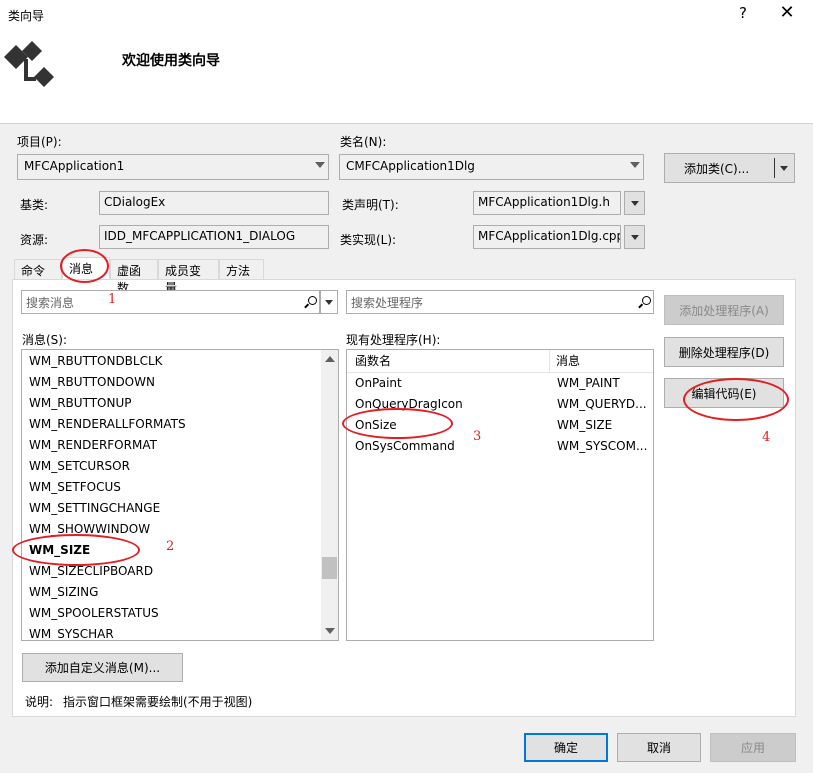 Image resolution: width=813 pixels, height=773 pixels. Describe the element at coordinates (180, 382) in the screenshot. I see `list-item: WM_RBUTTONDOWN` at that location.